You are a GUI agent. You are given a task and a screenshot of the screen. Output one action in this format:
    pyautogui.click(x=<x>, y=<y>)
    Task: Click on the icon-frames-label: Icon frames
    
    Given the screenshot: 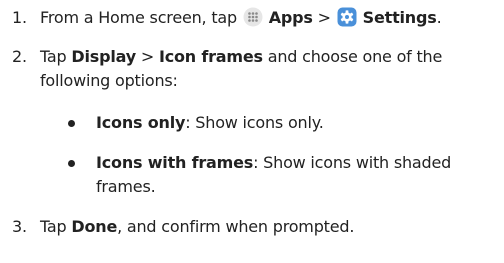 What is the action you would take?
    pyautogui.click(x=210, y=56)
    